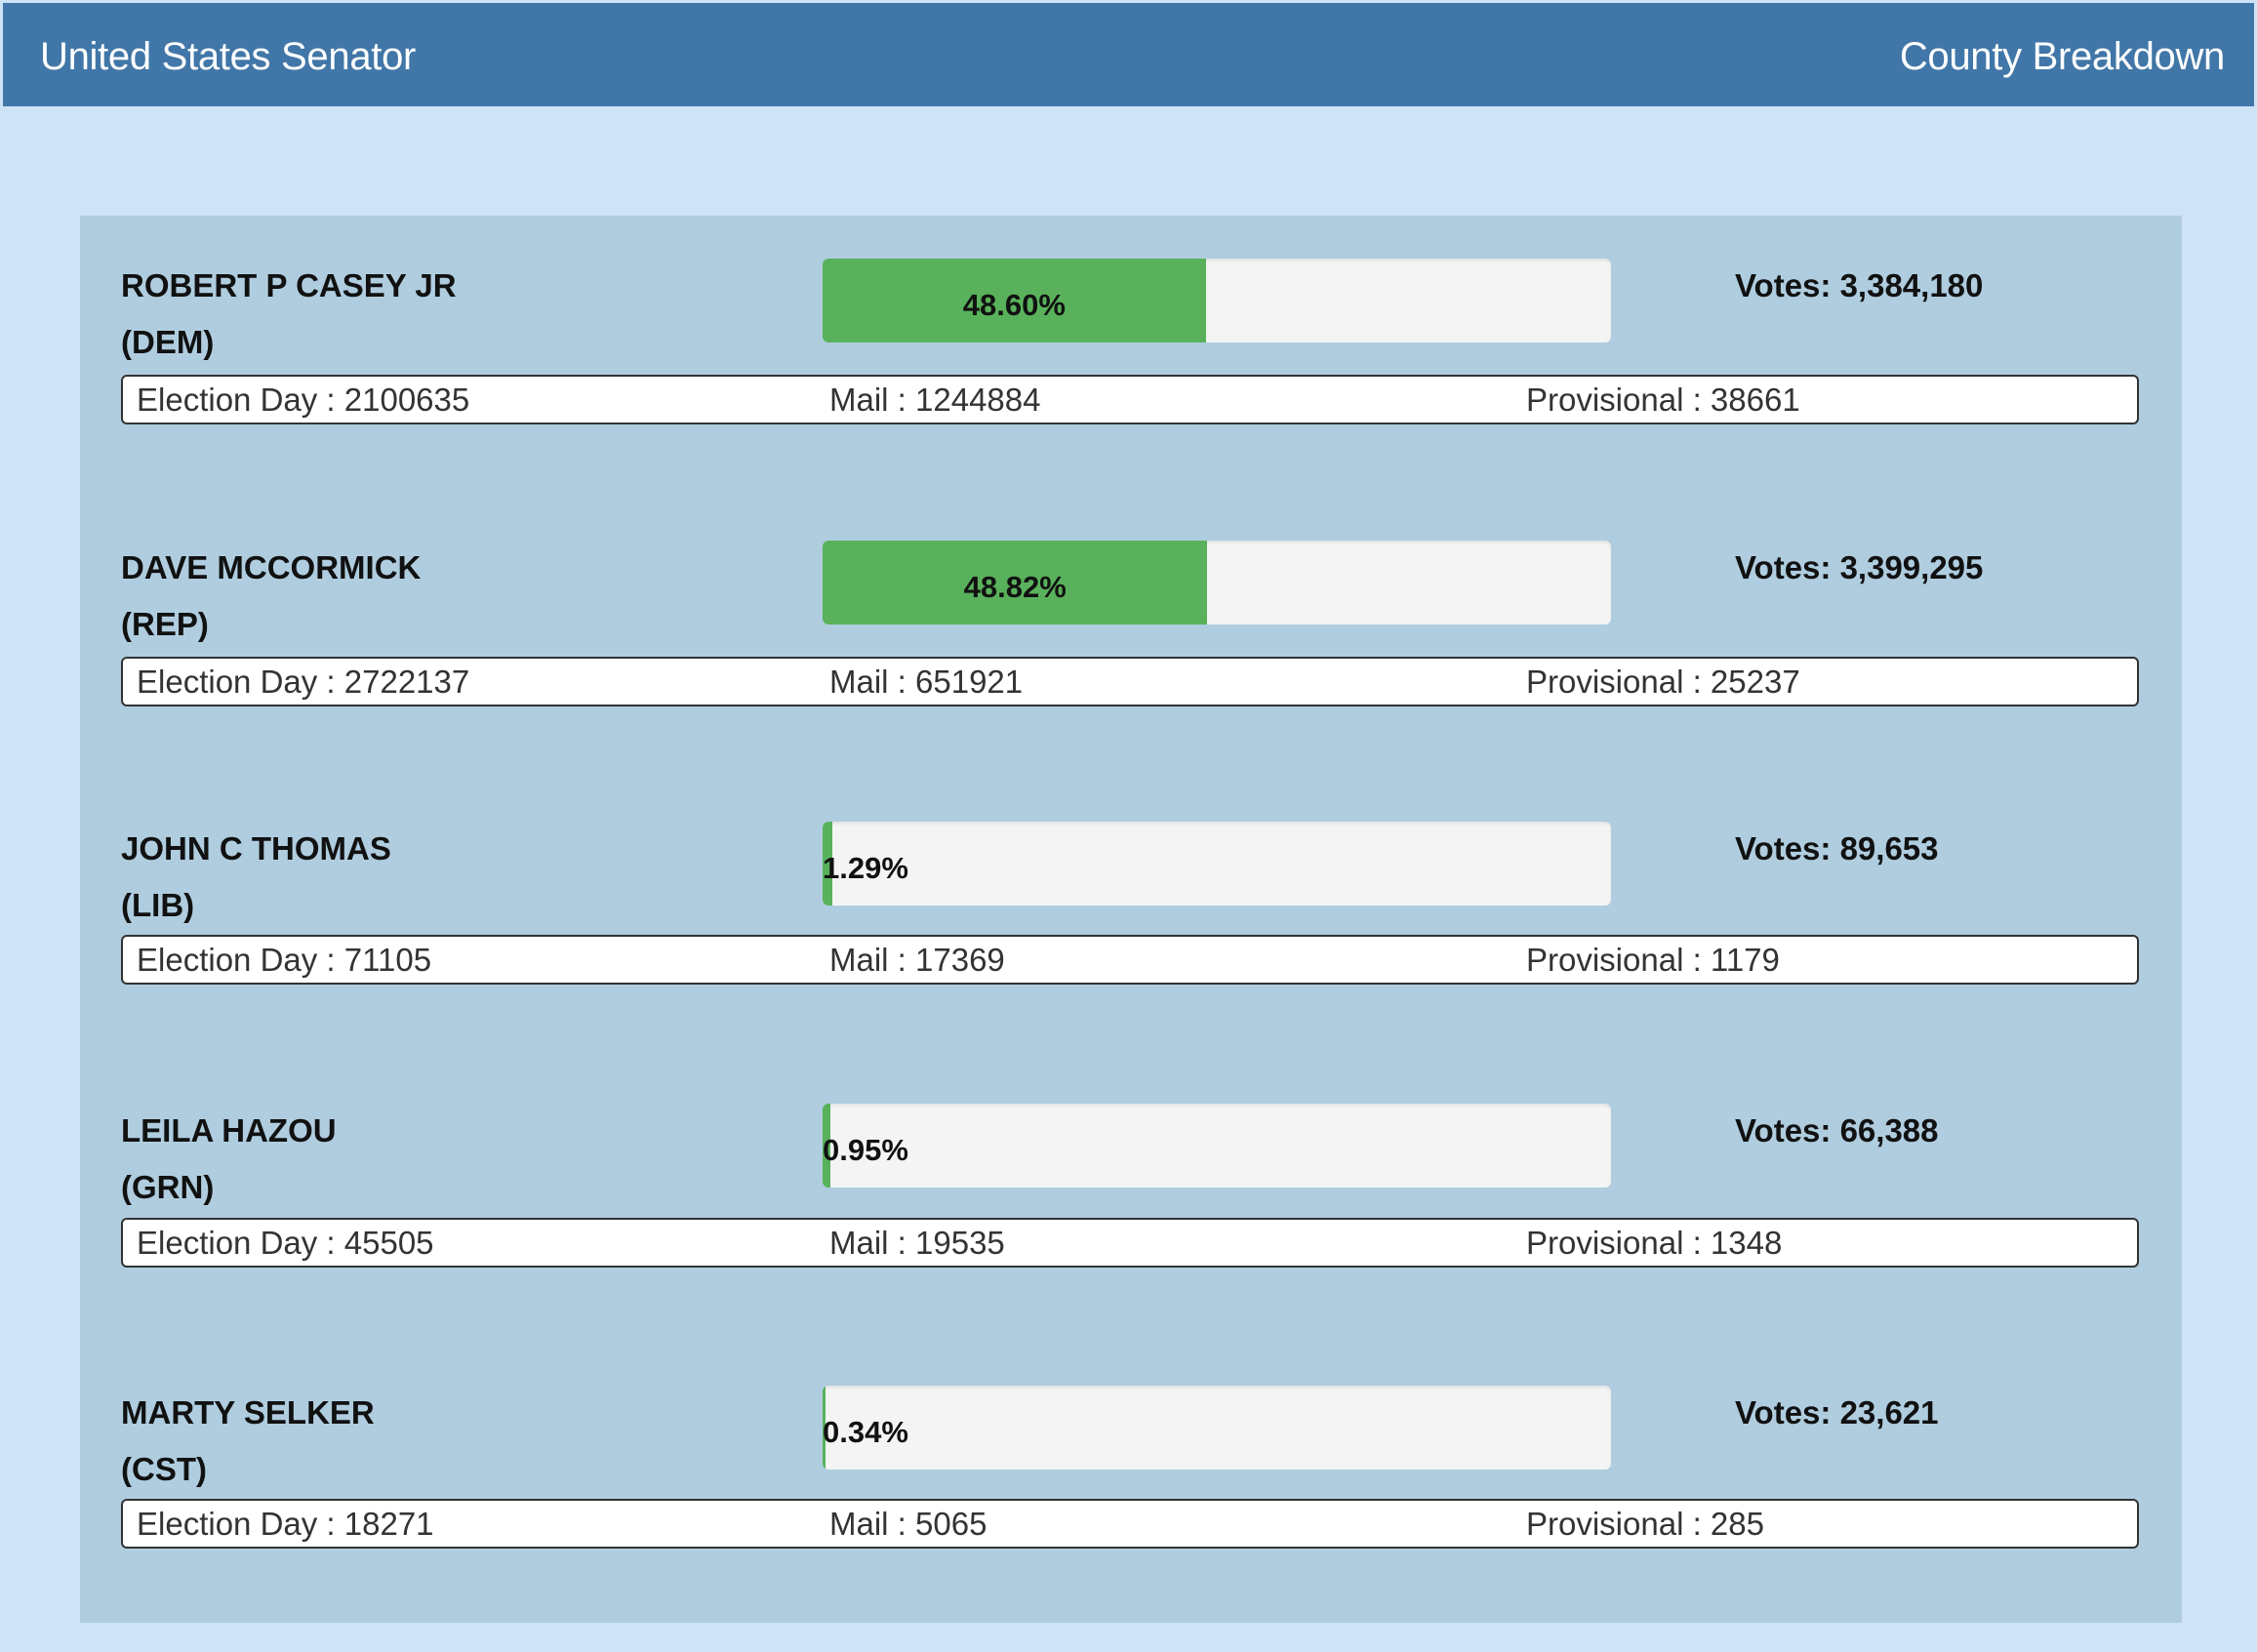  What do you see at coordinates (1859, 567) in the screenshot?
I see `vote-total: Votes: 3,399,295` at bounding box center [1859, 567].